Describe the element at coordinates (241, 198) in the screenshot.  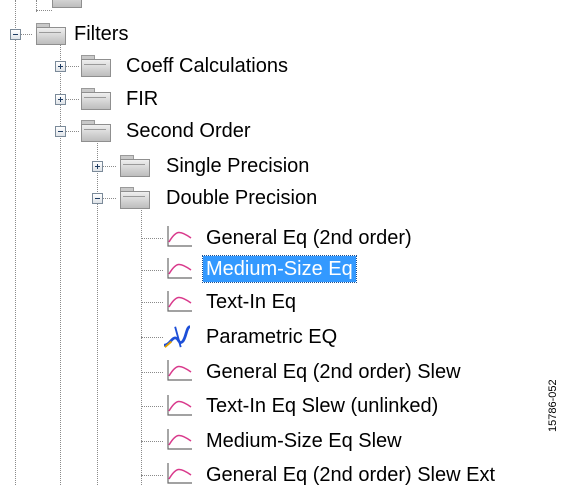
I see `tree-node-double-precision: Double Precision` at that location.